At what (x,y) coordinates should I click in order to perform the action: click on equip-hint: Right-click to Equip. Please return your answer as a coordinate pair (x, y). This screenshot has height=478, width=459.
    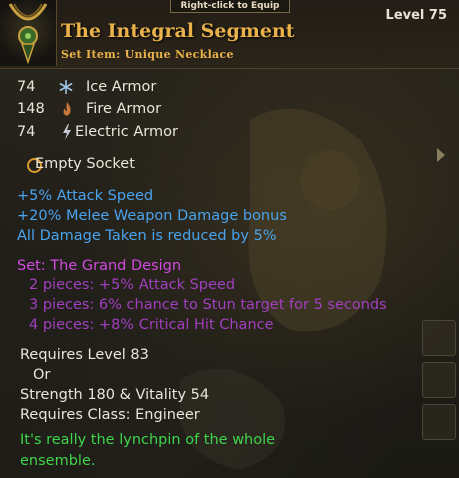
    Looking at the image, I should click on (230, 6).